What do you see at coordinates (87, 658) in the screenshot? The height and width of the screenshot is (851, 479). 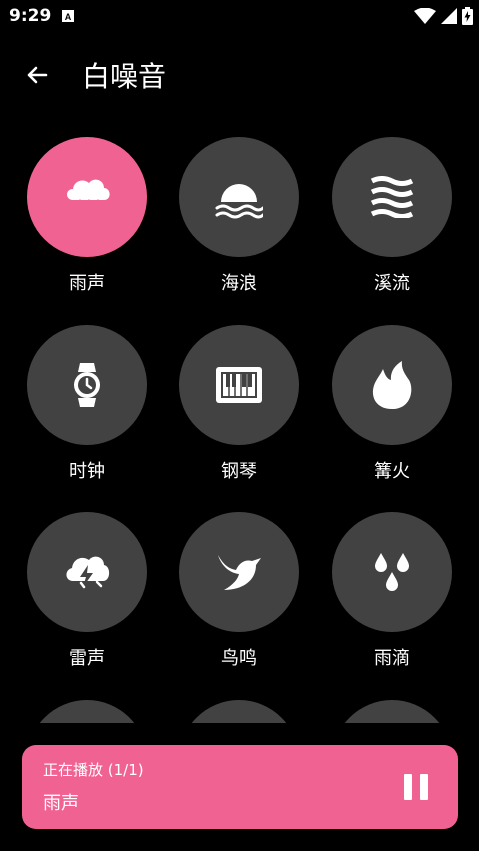 I see `sound-item-label: 雷声` at bounding box center [87, 658].